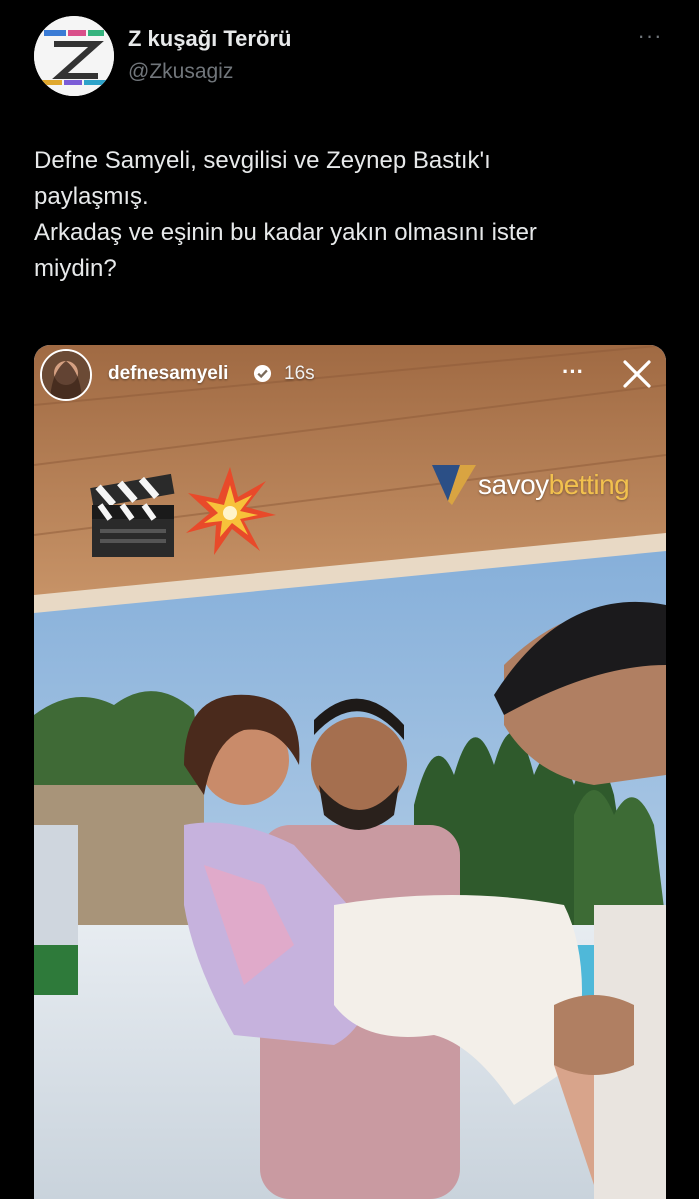 This screenshot has width=699, height=1199. I want to click on story-header: defnesamyeli 16s ···, so click(350, 375).